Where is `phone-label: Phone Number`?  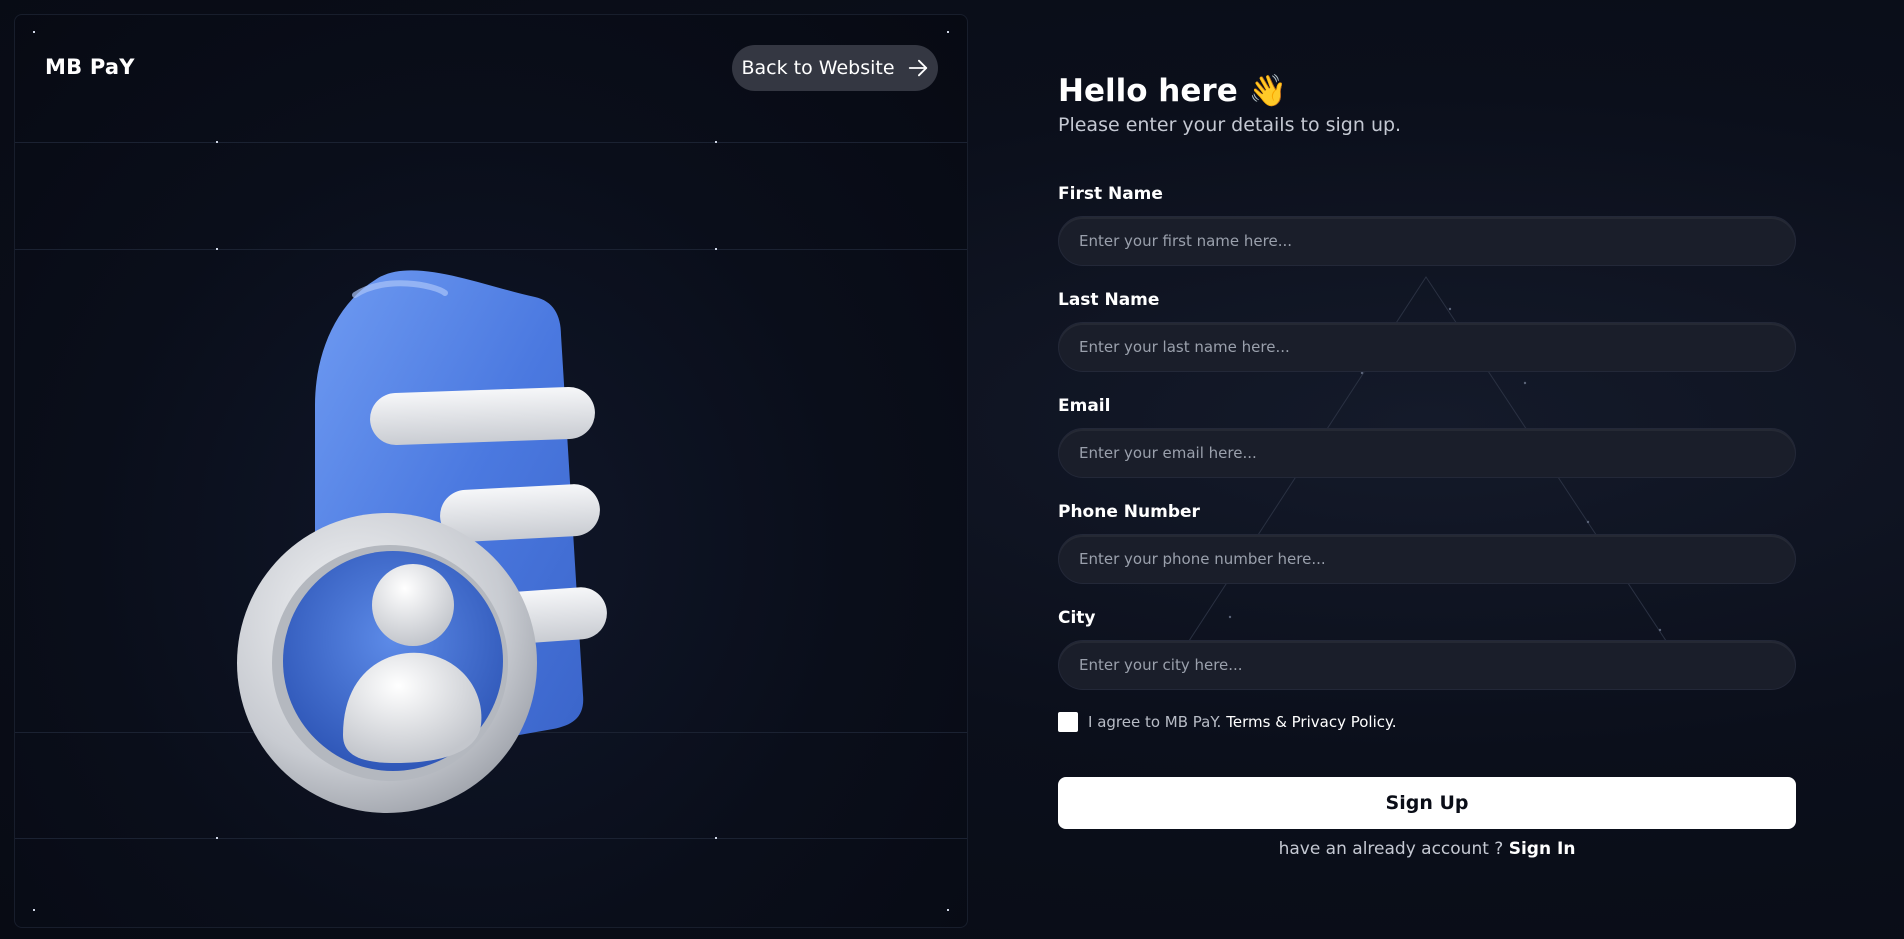
phone-label: Phone Number is located at coordinates (1129, 512).